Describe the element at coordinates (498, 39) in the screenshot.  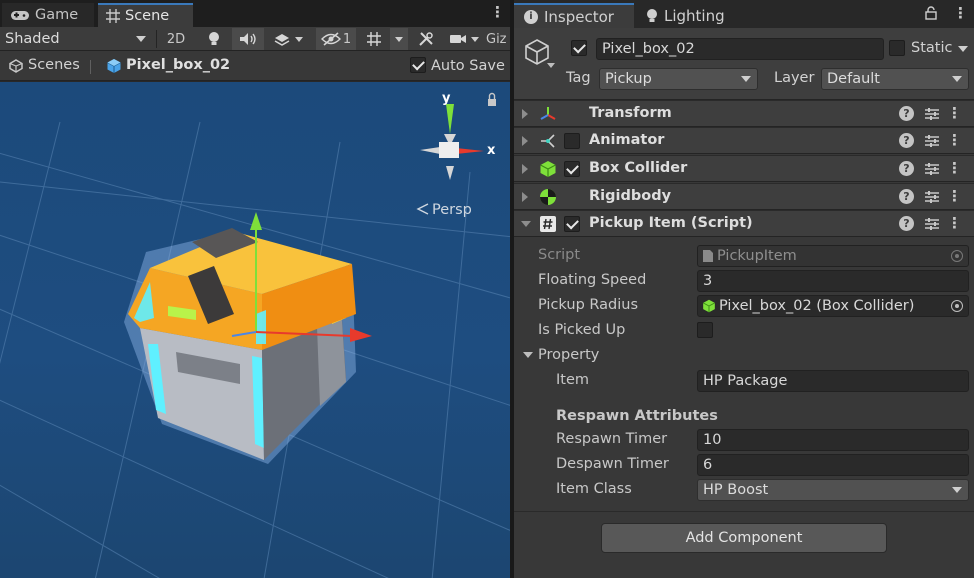
I see `gizmos-dropdown: Giz` at that location.